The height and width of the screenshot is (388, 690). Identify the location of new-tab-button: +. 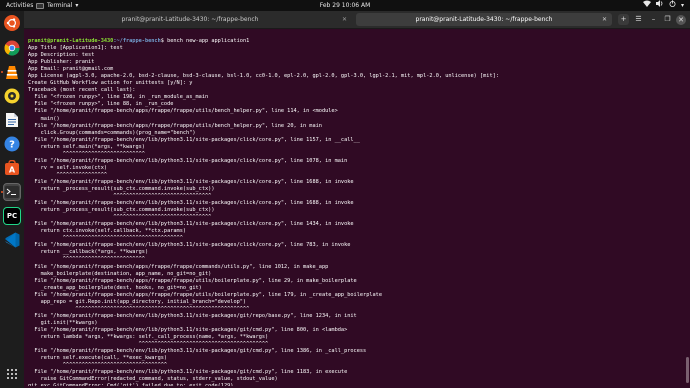
(623, 19).